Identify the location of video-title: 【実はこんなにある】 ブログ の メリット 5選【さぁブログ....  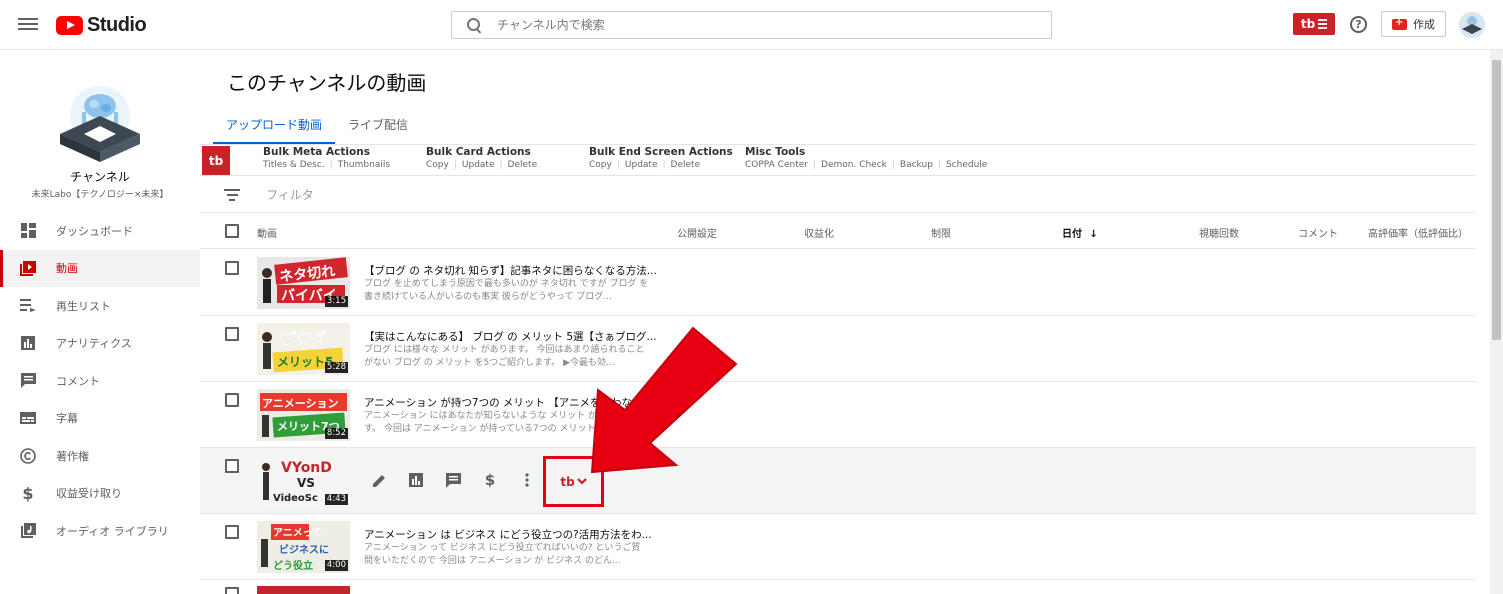
(514, 336).